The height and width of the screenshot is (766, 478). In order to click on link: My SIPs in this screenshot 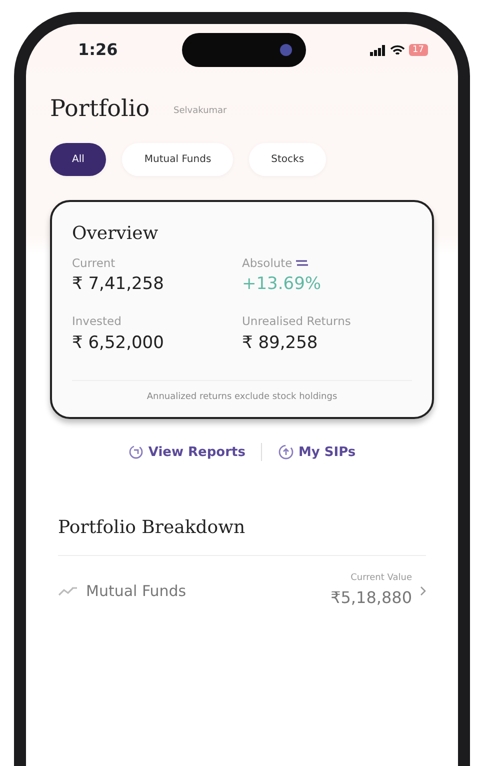, I will do `click(317, 452)`.